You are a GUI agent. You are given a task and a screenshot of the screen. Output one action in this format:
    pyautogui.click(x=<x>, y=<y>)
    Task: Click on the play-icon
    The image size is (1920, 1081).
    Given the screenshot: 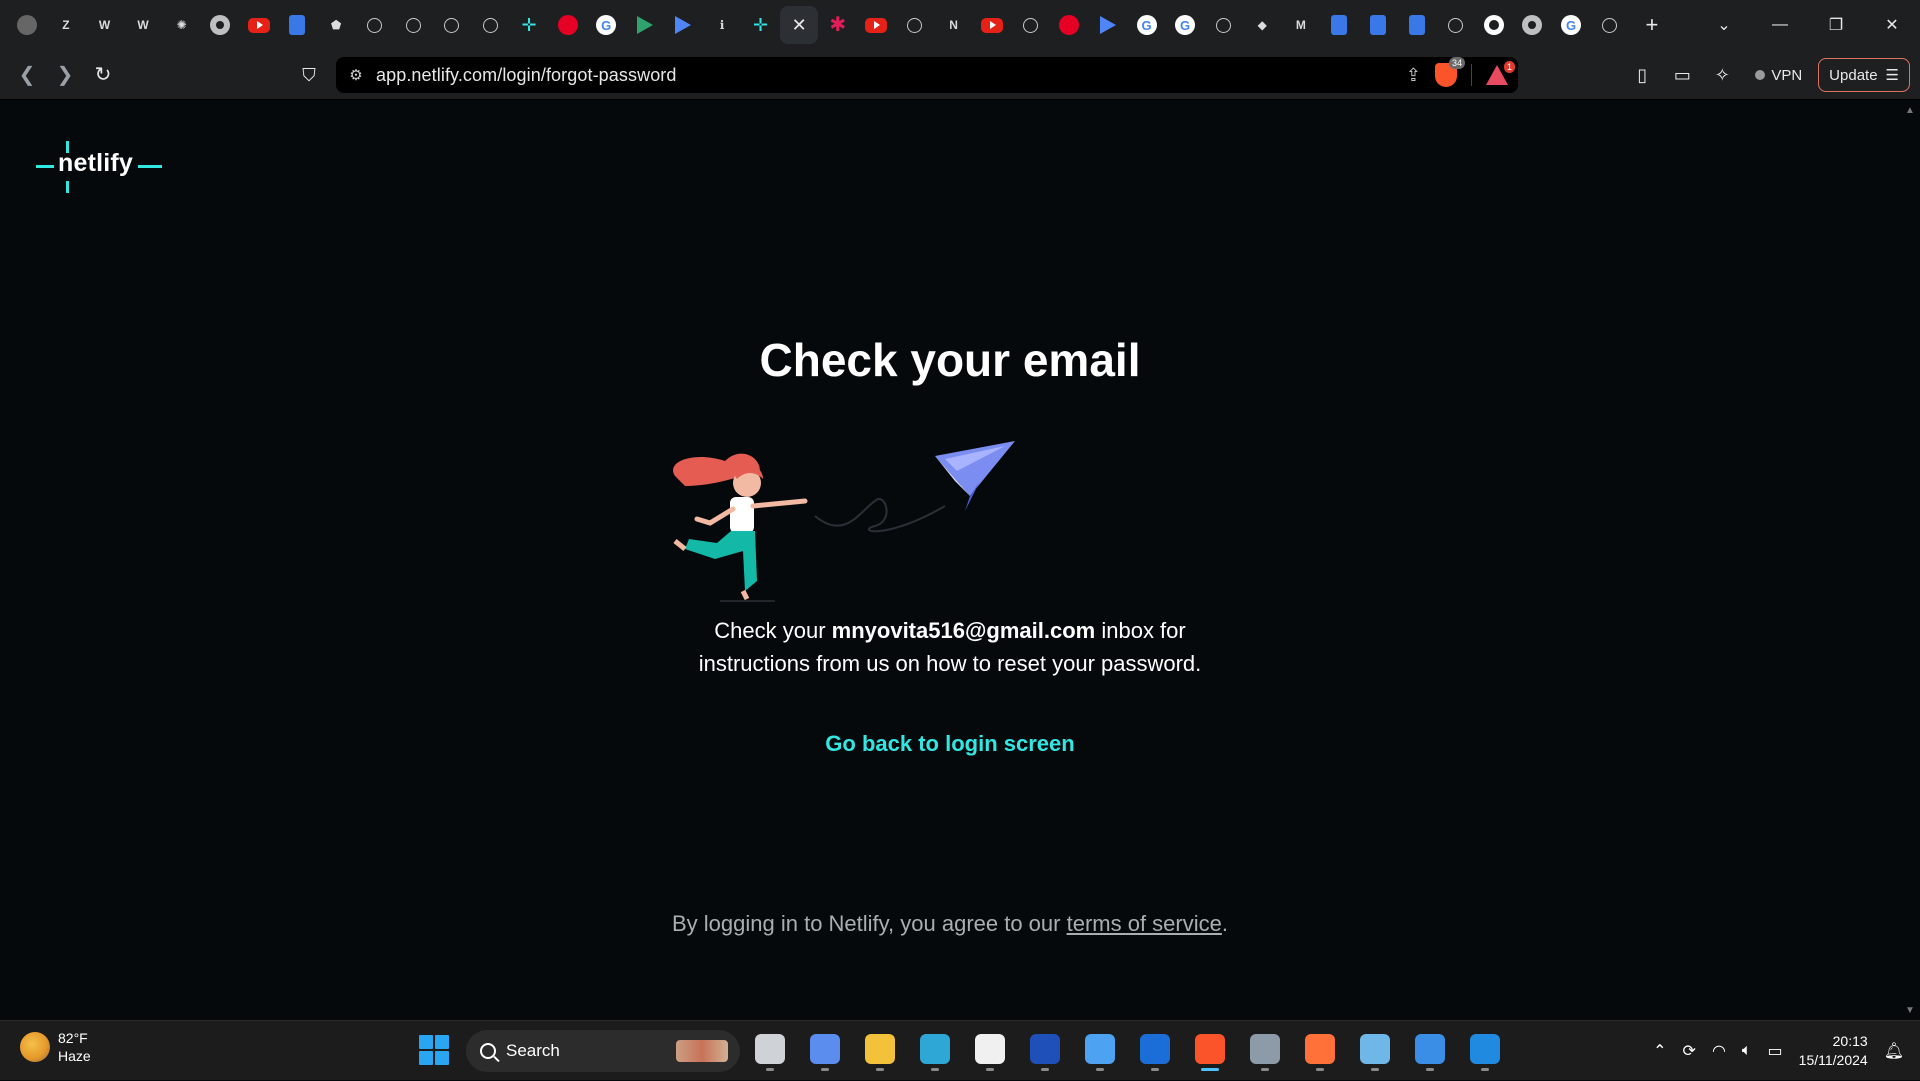 What is the action you would take?
    pyautogui.click(x=1107, y=25)
    